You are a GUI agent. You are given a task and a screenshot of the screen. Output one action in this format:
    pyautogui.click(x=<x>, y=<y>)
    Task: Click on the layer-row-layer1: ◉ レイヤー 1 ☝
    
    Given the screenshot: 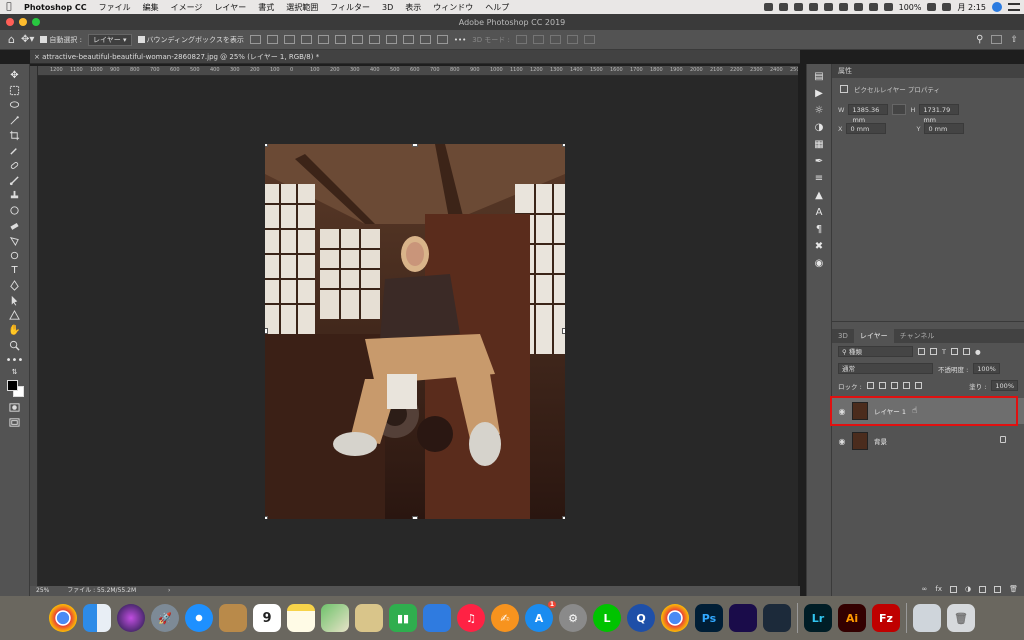 What is the action you would take?
    pyautogui.click(x=928, y=411)
    